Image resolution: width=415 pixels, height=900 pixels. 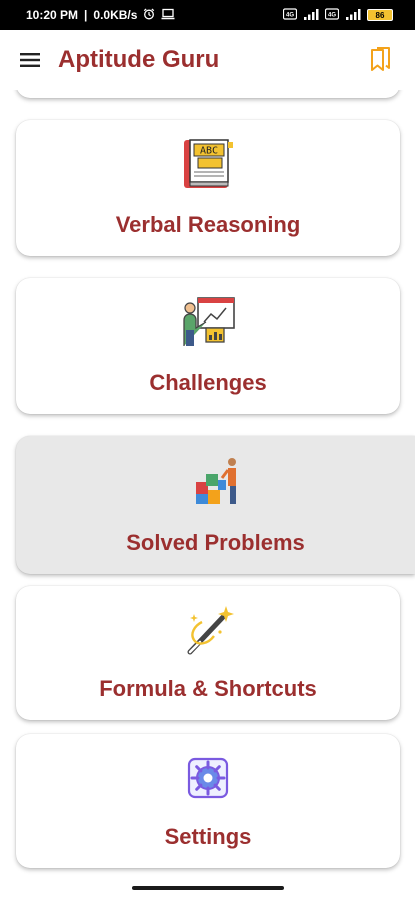 I want to click on status-time: 10:20 PM, so click(x=52, y=15).